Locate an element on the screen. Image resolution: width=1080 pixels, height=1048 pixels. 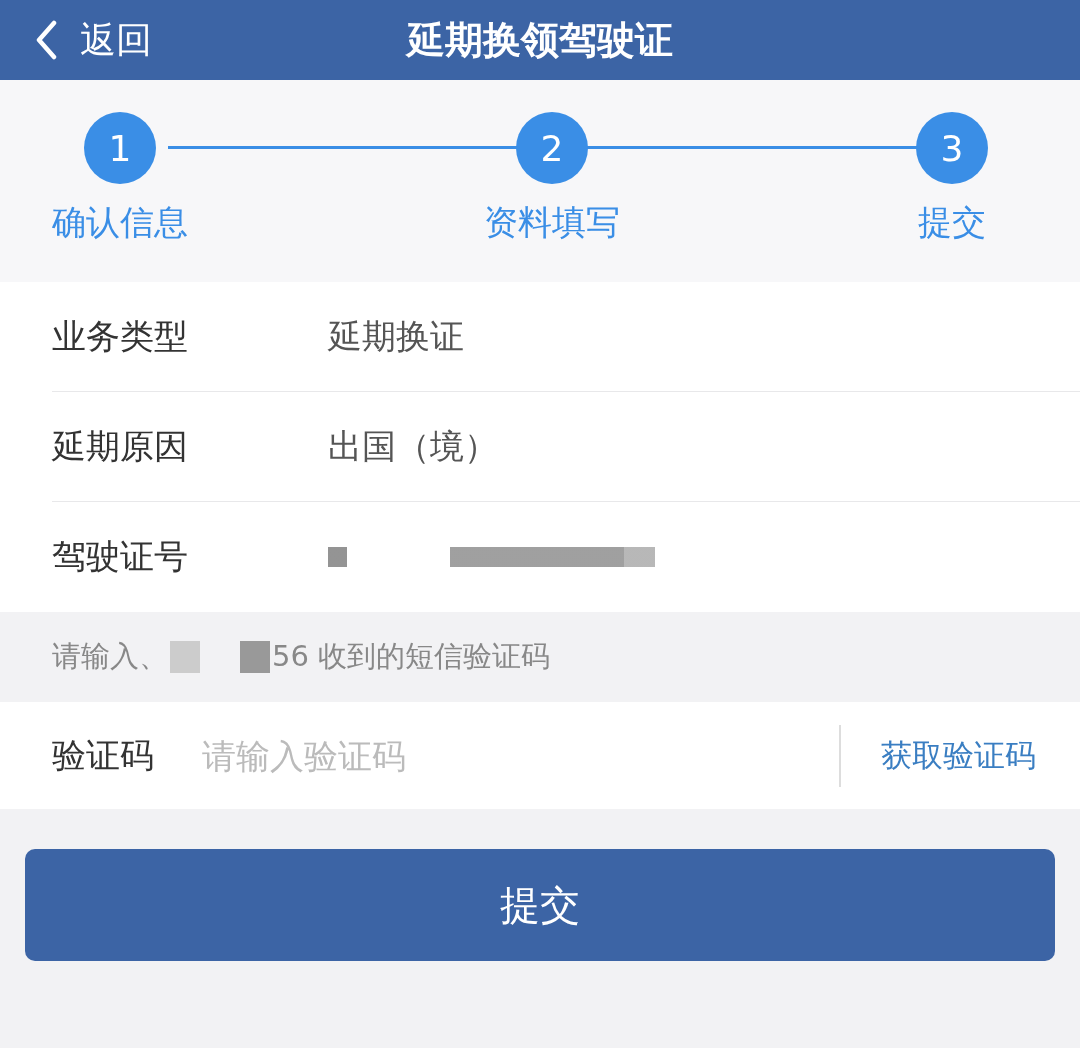
field-label: 验证码 is located at coordinates (103, 755).